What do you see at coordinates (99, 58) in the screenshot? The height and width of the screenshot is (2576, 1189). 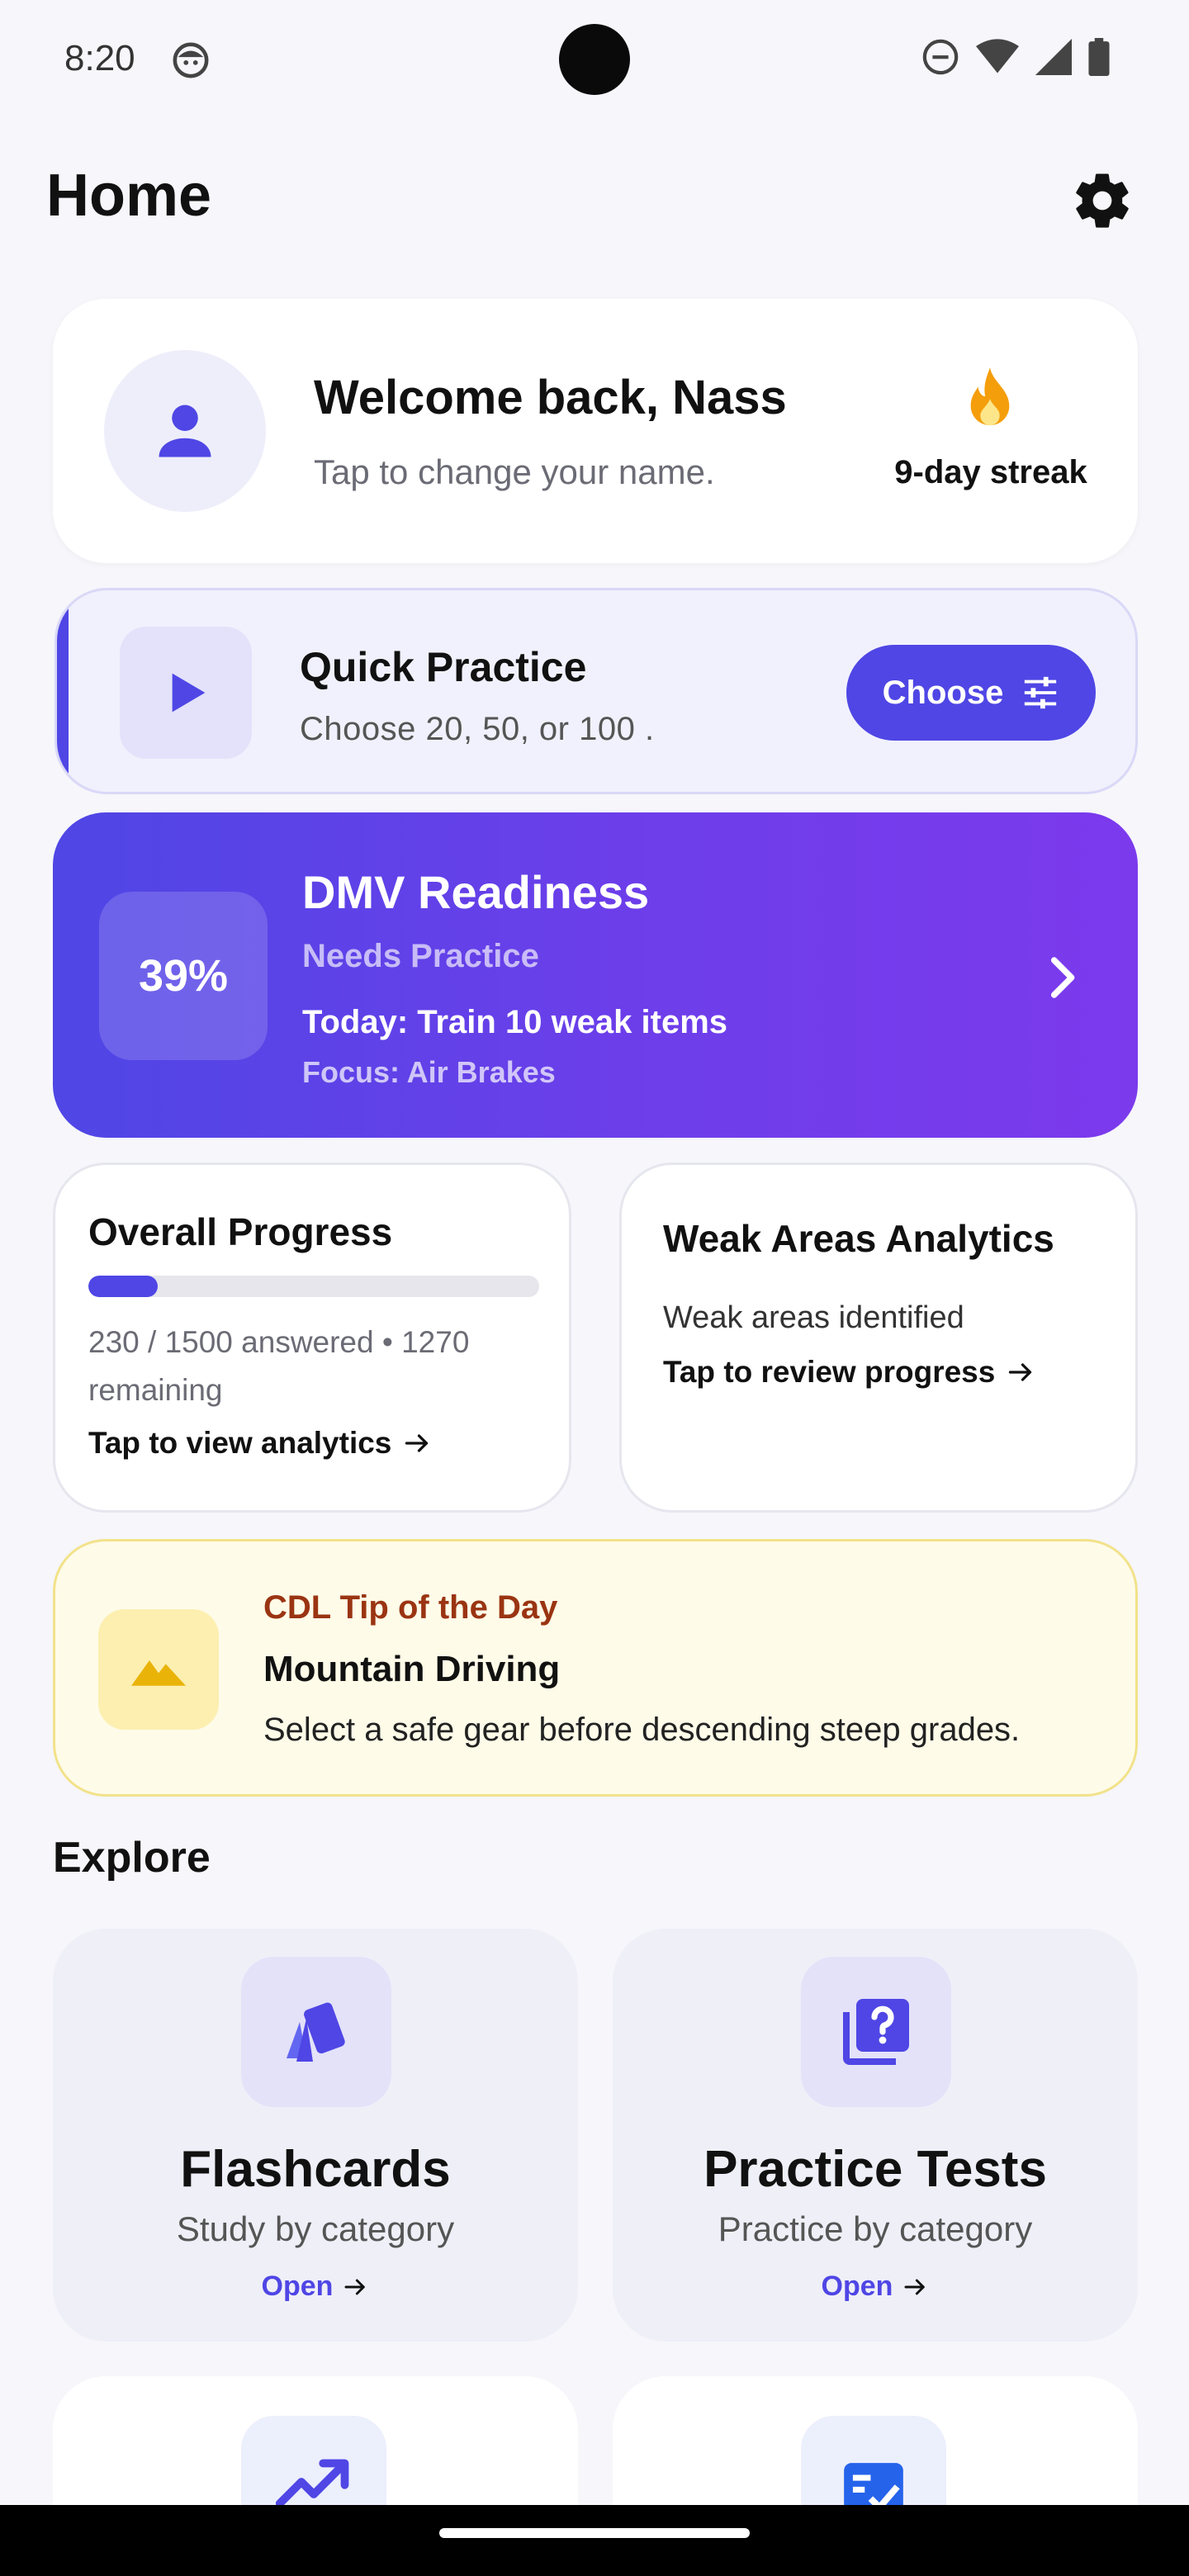 I see `status-time: 8:20` at bounding box center [99, 58].